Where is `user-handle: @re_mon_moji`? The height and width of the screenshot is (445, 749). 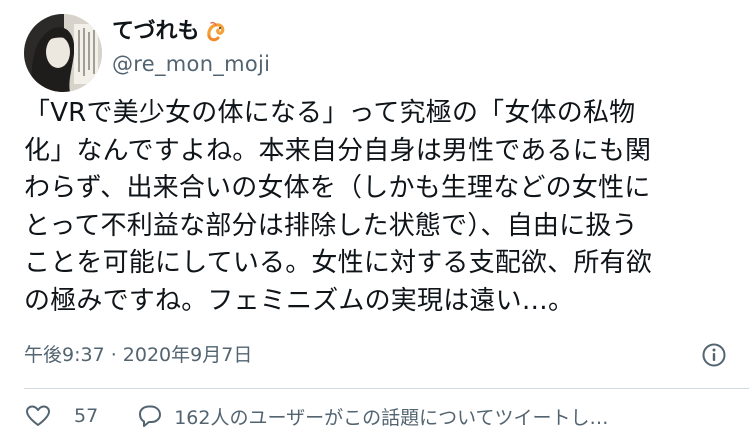
user-handle: @re_mon_moji is located at coordinates (191, 64).